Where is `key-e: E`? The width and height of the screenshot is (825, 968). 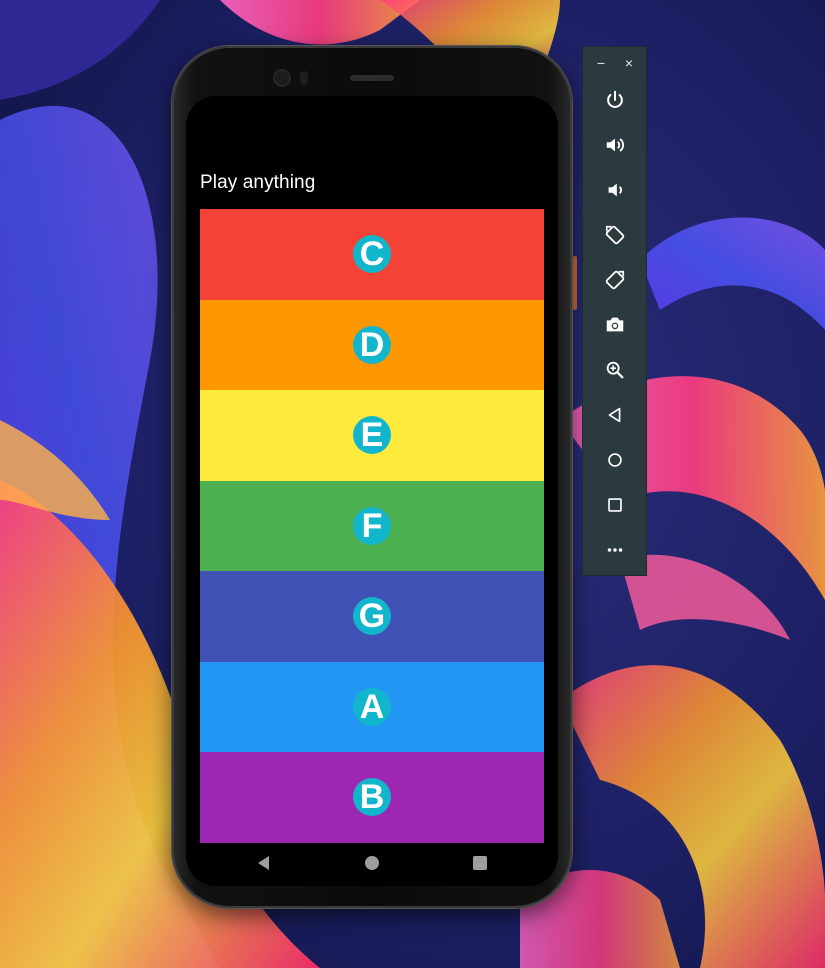
key-e: E is located at coordinates (372, 435).